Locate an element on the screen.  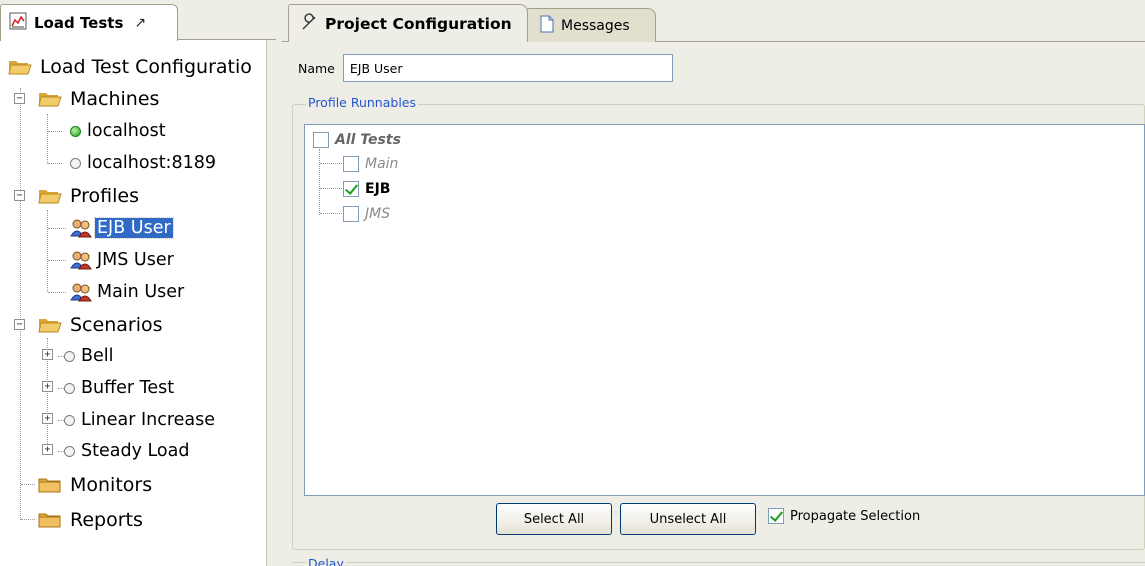
editor-tab-bar: Messages Project Configuration is located at coordinates (713, 21).